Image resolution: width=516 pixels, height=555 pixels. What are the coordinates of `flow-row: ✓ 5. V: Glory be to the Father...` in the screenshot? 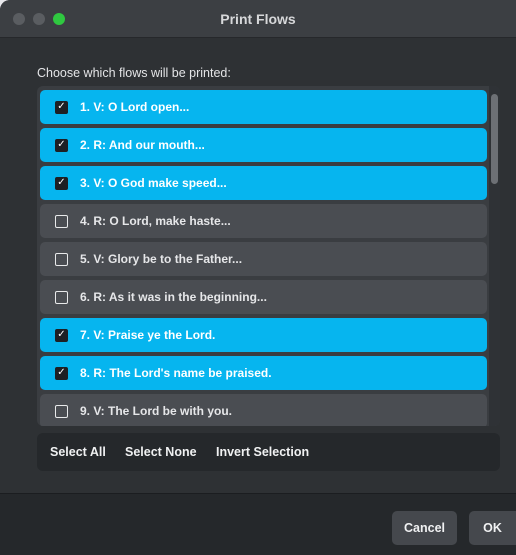 It's located at (263, 259).